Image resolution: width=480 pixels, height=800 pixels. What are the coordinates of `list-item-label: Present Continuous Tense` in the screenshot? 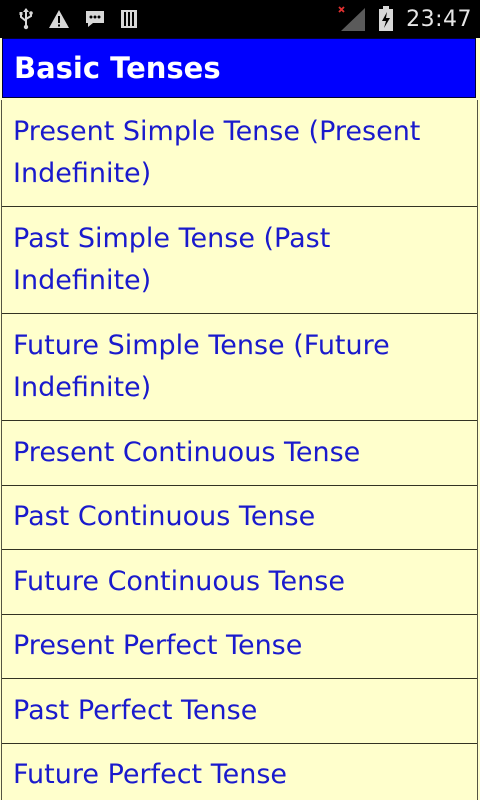 It's located at (187, 452).